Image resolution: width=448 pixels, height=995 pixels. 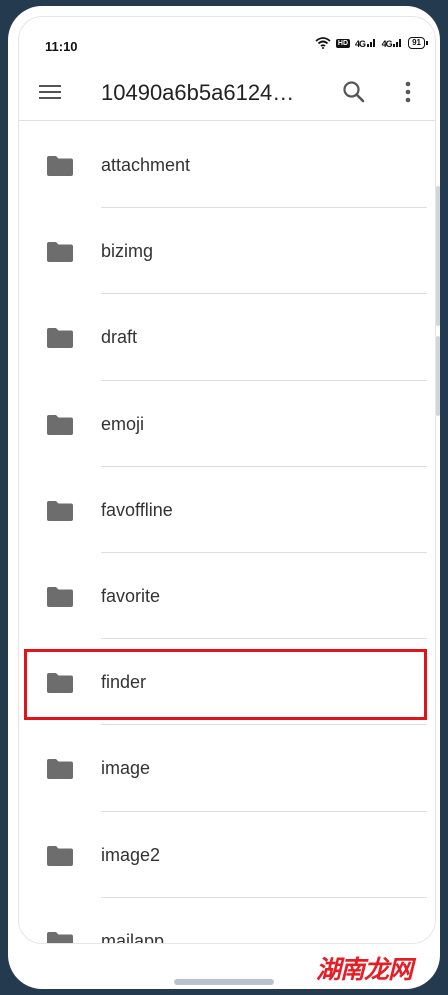 I want to click on battery-icon: 91, so click(x=418, y=43).